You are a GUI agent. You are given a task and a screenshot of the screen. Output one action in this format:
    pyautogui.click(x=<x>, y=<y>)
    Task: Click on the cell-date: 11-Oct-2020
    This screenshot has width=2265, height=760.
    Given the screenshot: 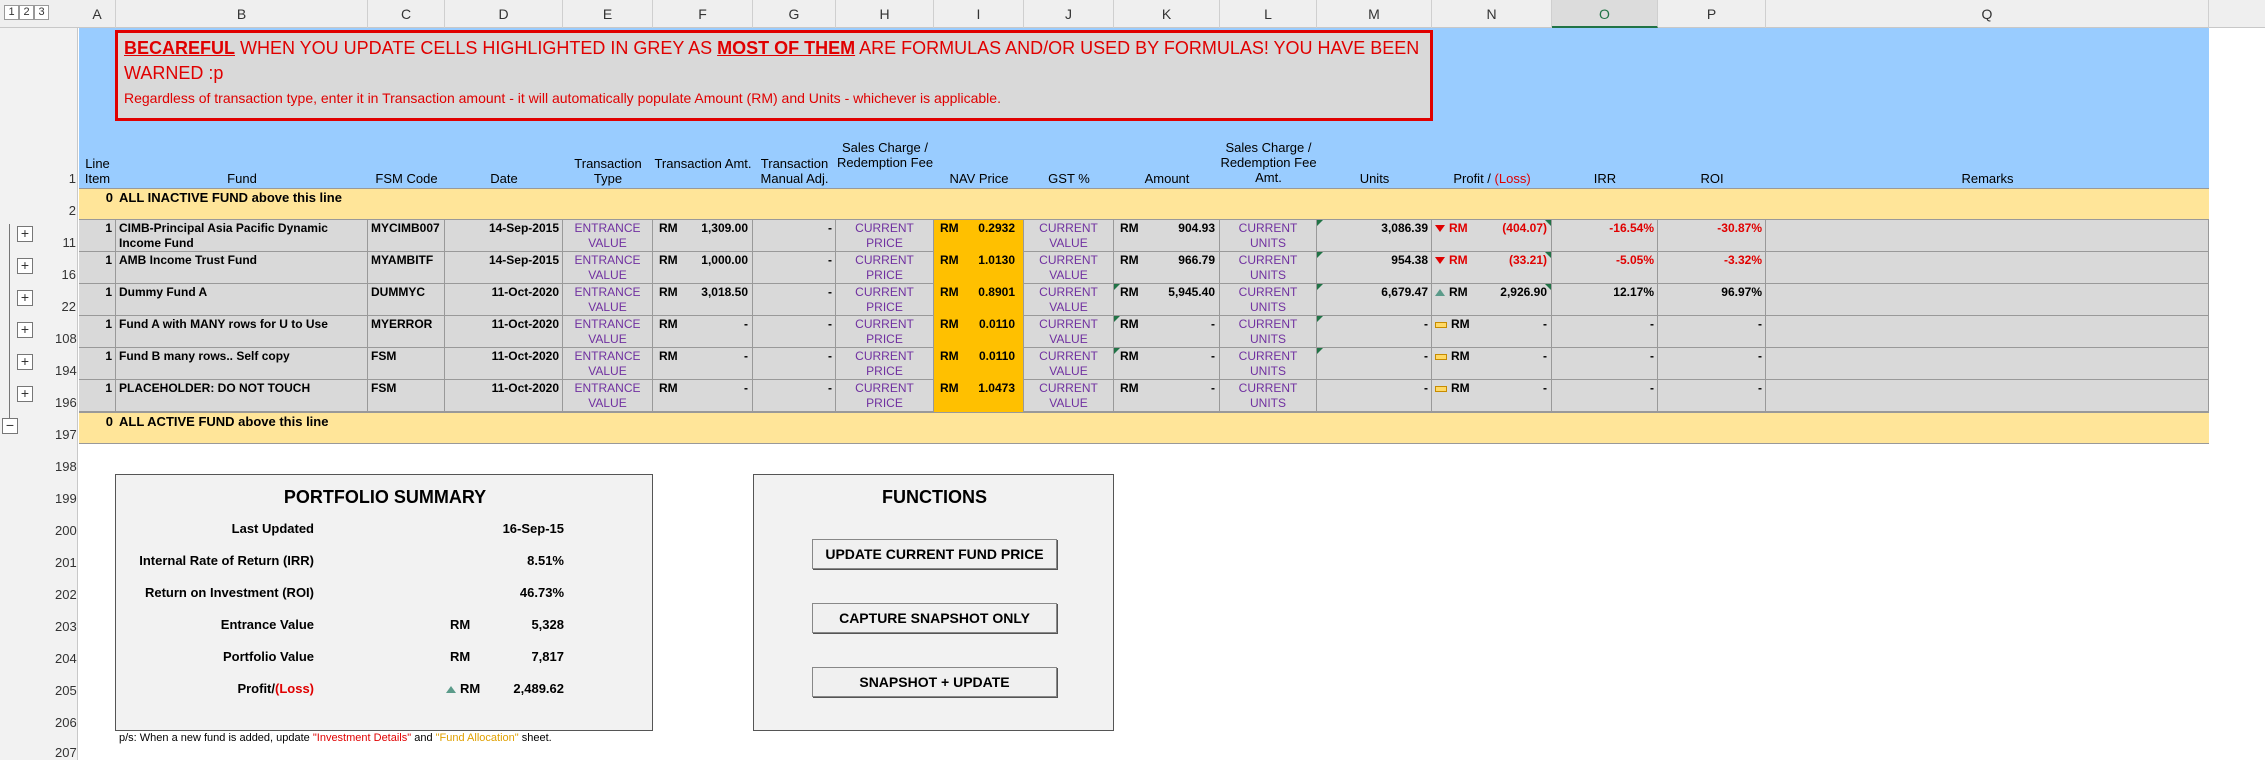 What is the action you would take?
    pyautogui.click(x=504, y=300)
    